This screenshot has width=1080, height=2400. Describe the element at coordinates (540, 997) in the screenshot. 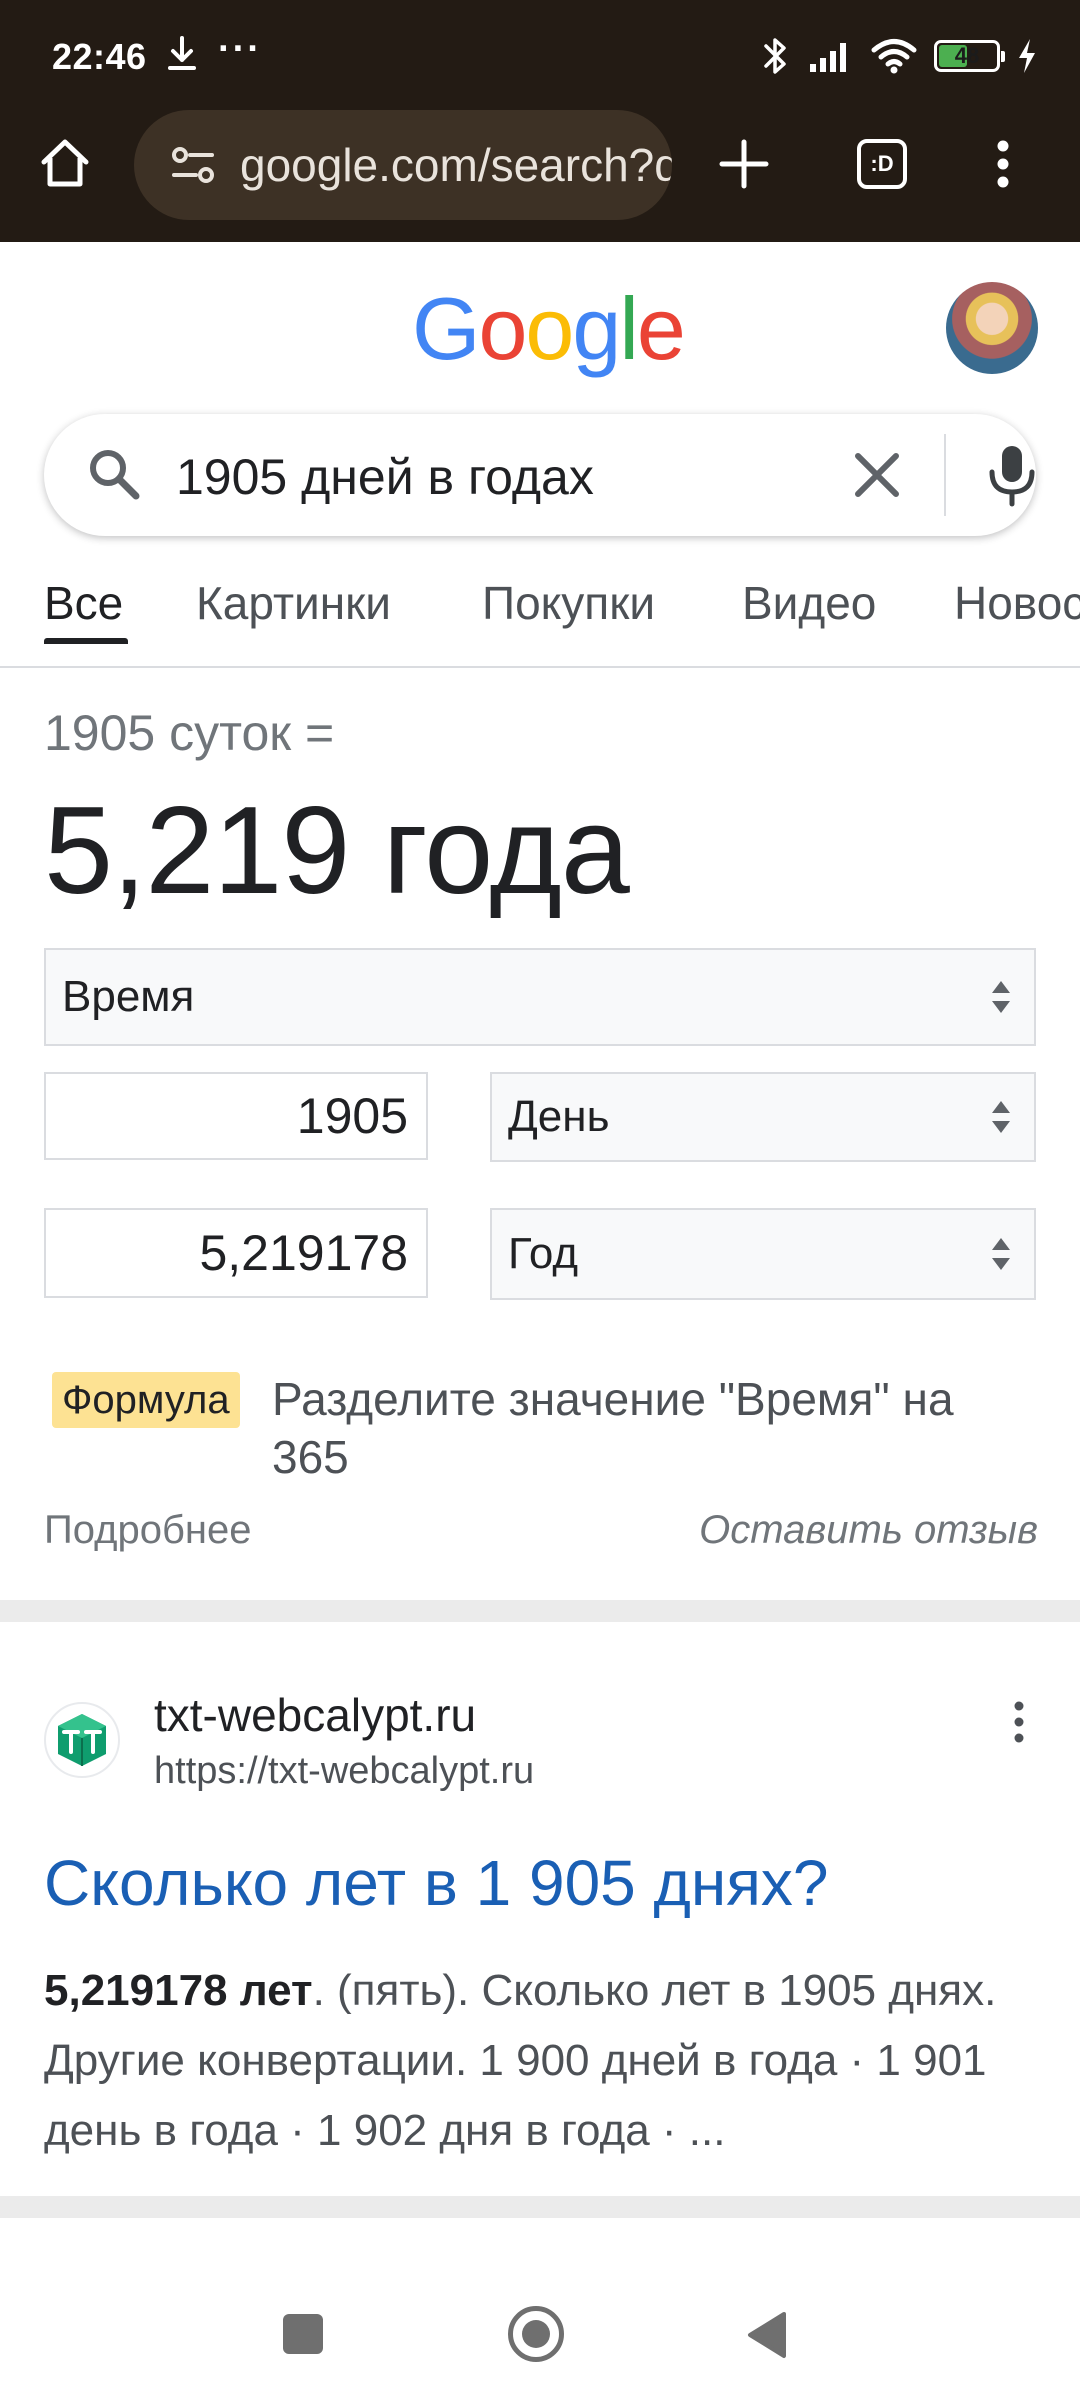

I see `quantity-select: Время` at that location.